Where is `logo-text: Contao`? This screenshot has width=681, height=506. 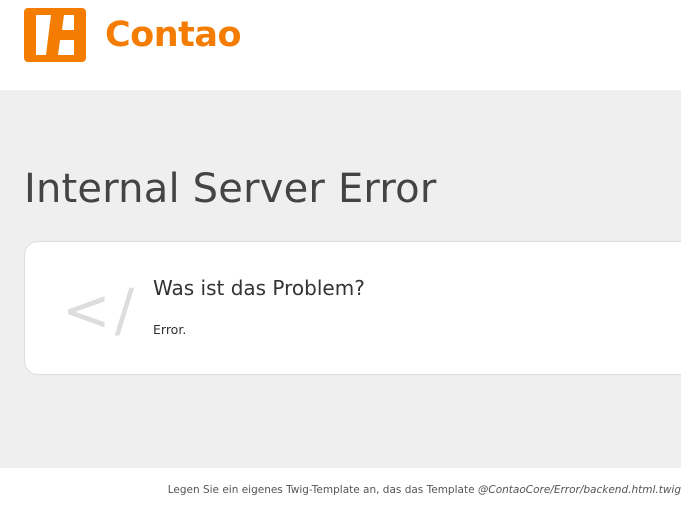
logo-text: Contao is located at coordinates (173, 35).